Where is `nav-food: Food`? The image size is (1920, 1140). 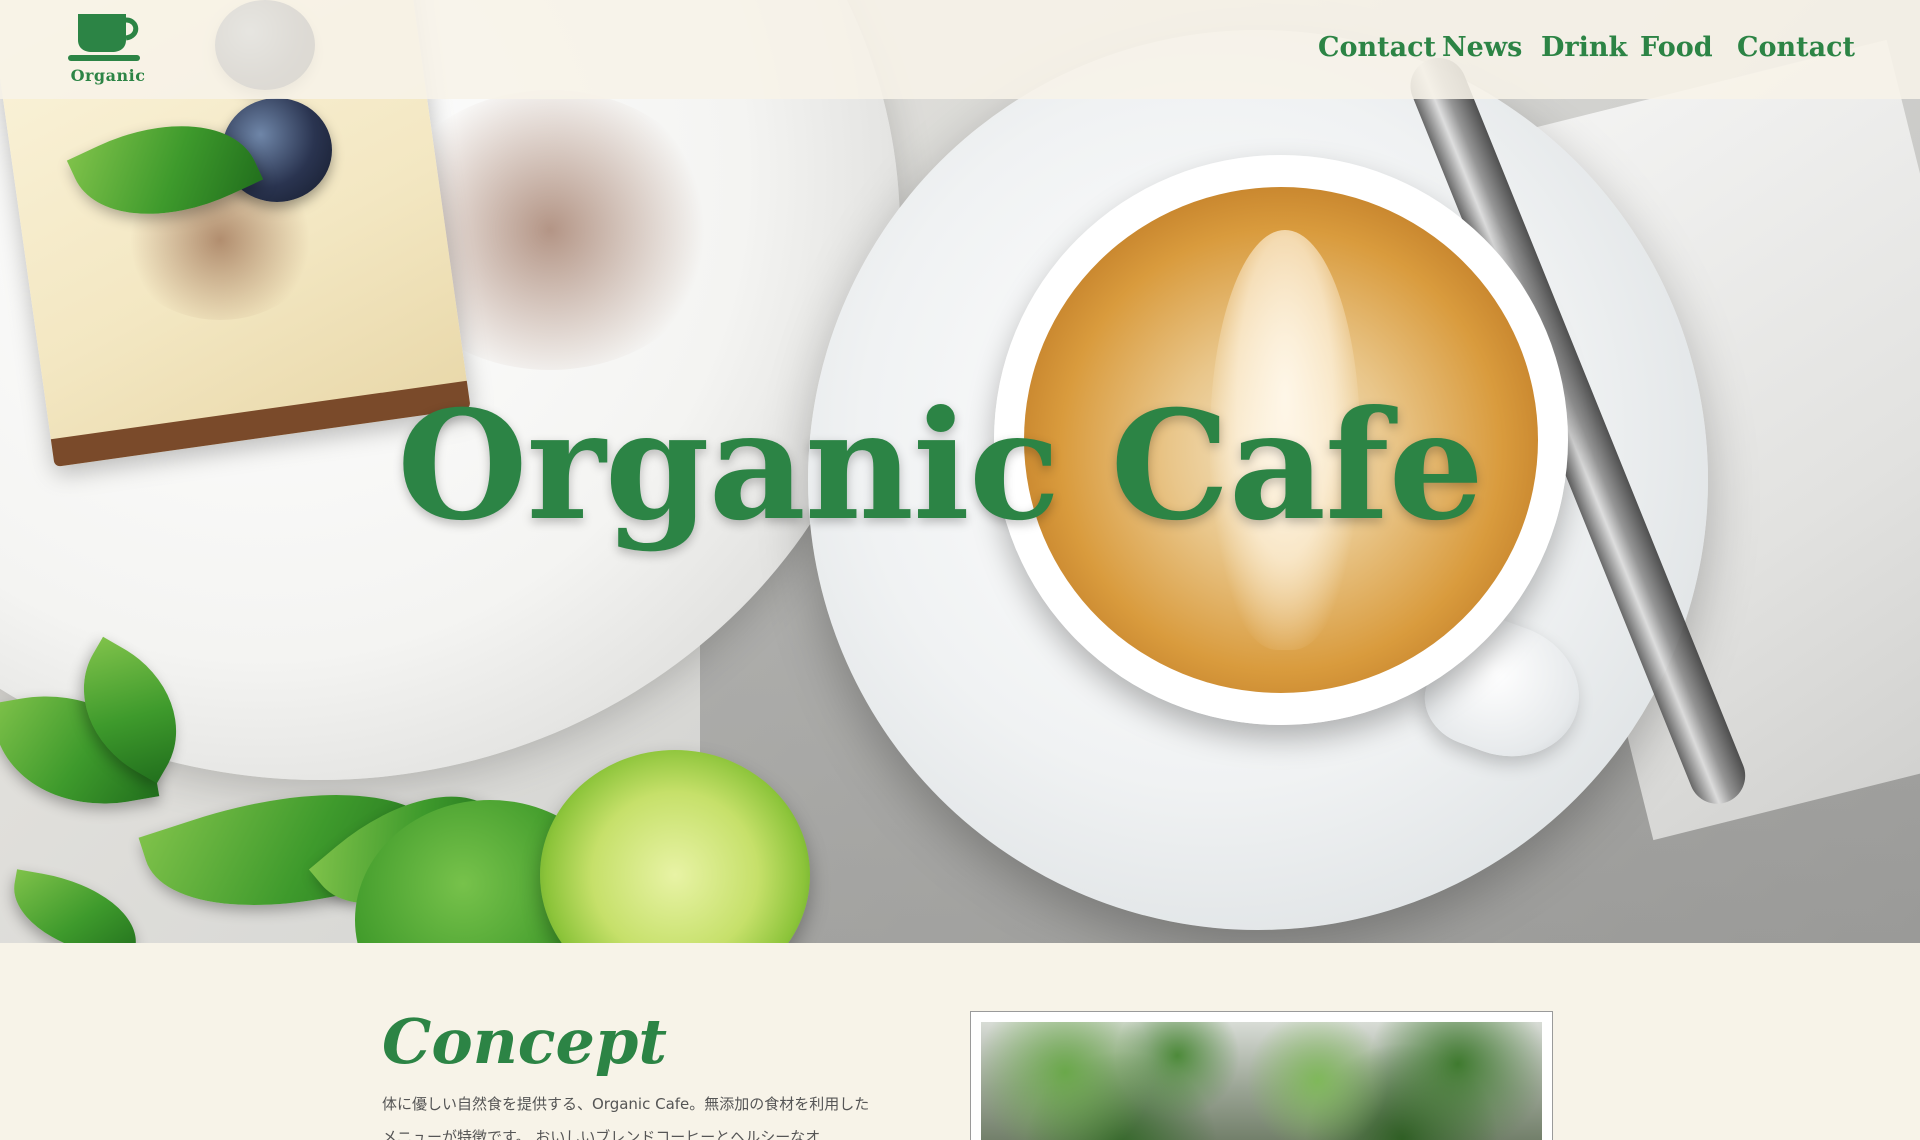 nav-food: Food is located at coordinates (1676, 47).